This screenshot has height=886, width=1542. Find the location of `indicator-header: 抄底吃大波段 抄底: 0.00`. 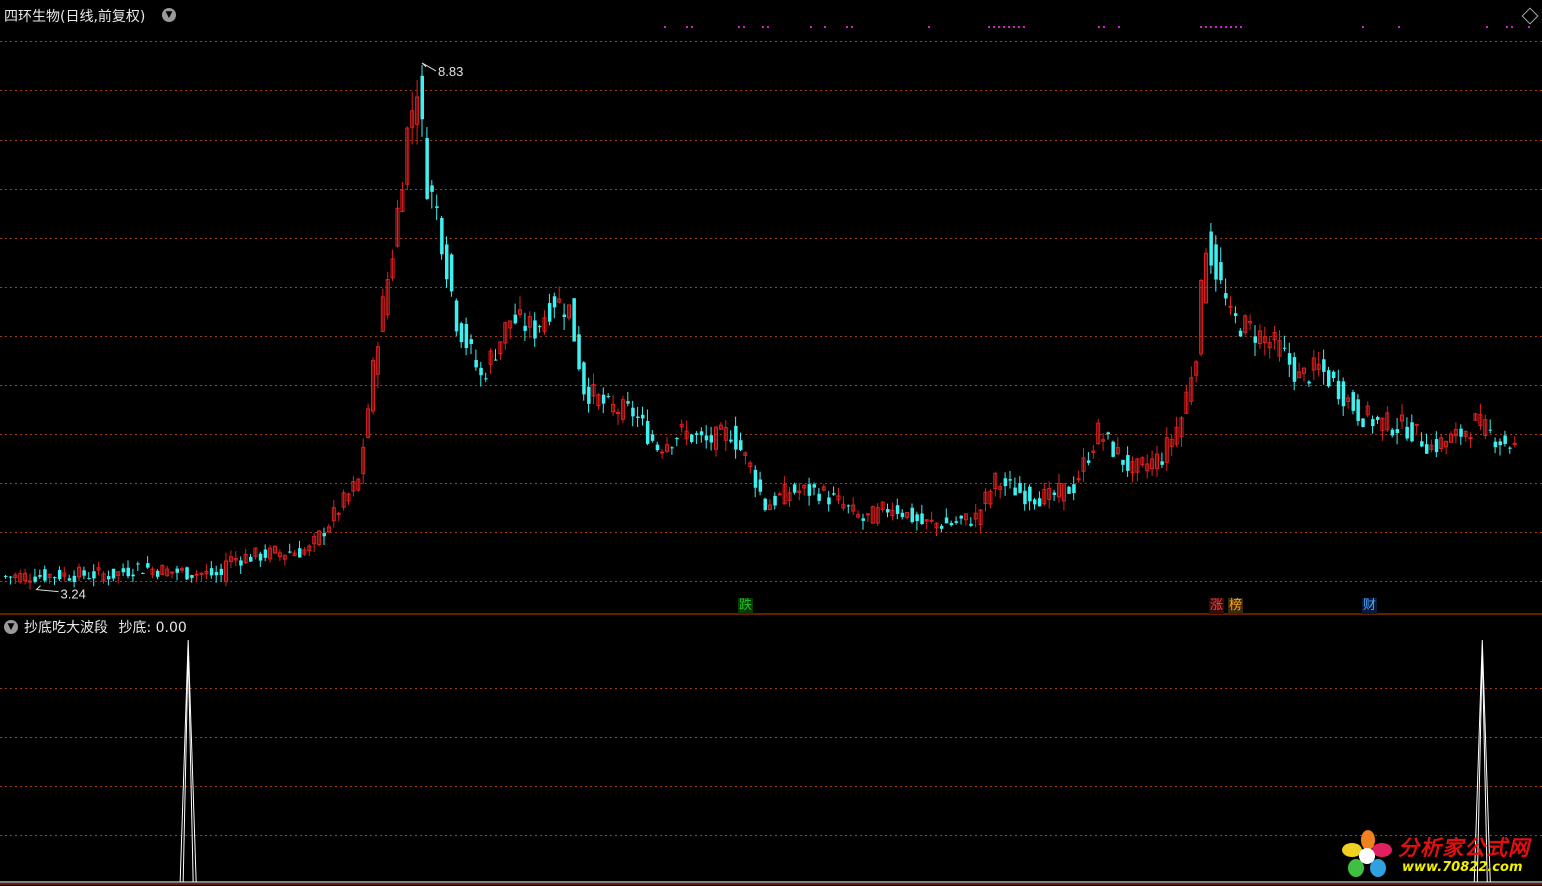

indicator-header: 抄底吃大波段 抄底: 0.00 is located at coordinates (105, 627).